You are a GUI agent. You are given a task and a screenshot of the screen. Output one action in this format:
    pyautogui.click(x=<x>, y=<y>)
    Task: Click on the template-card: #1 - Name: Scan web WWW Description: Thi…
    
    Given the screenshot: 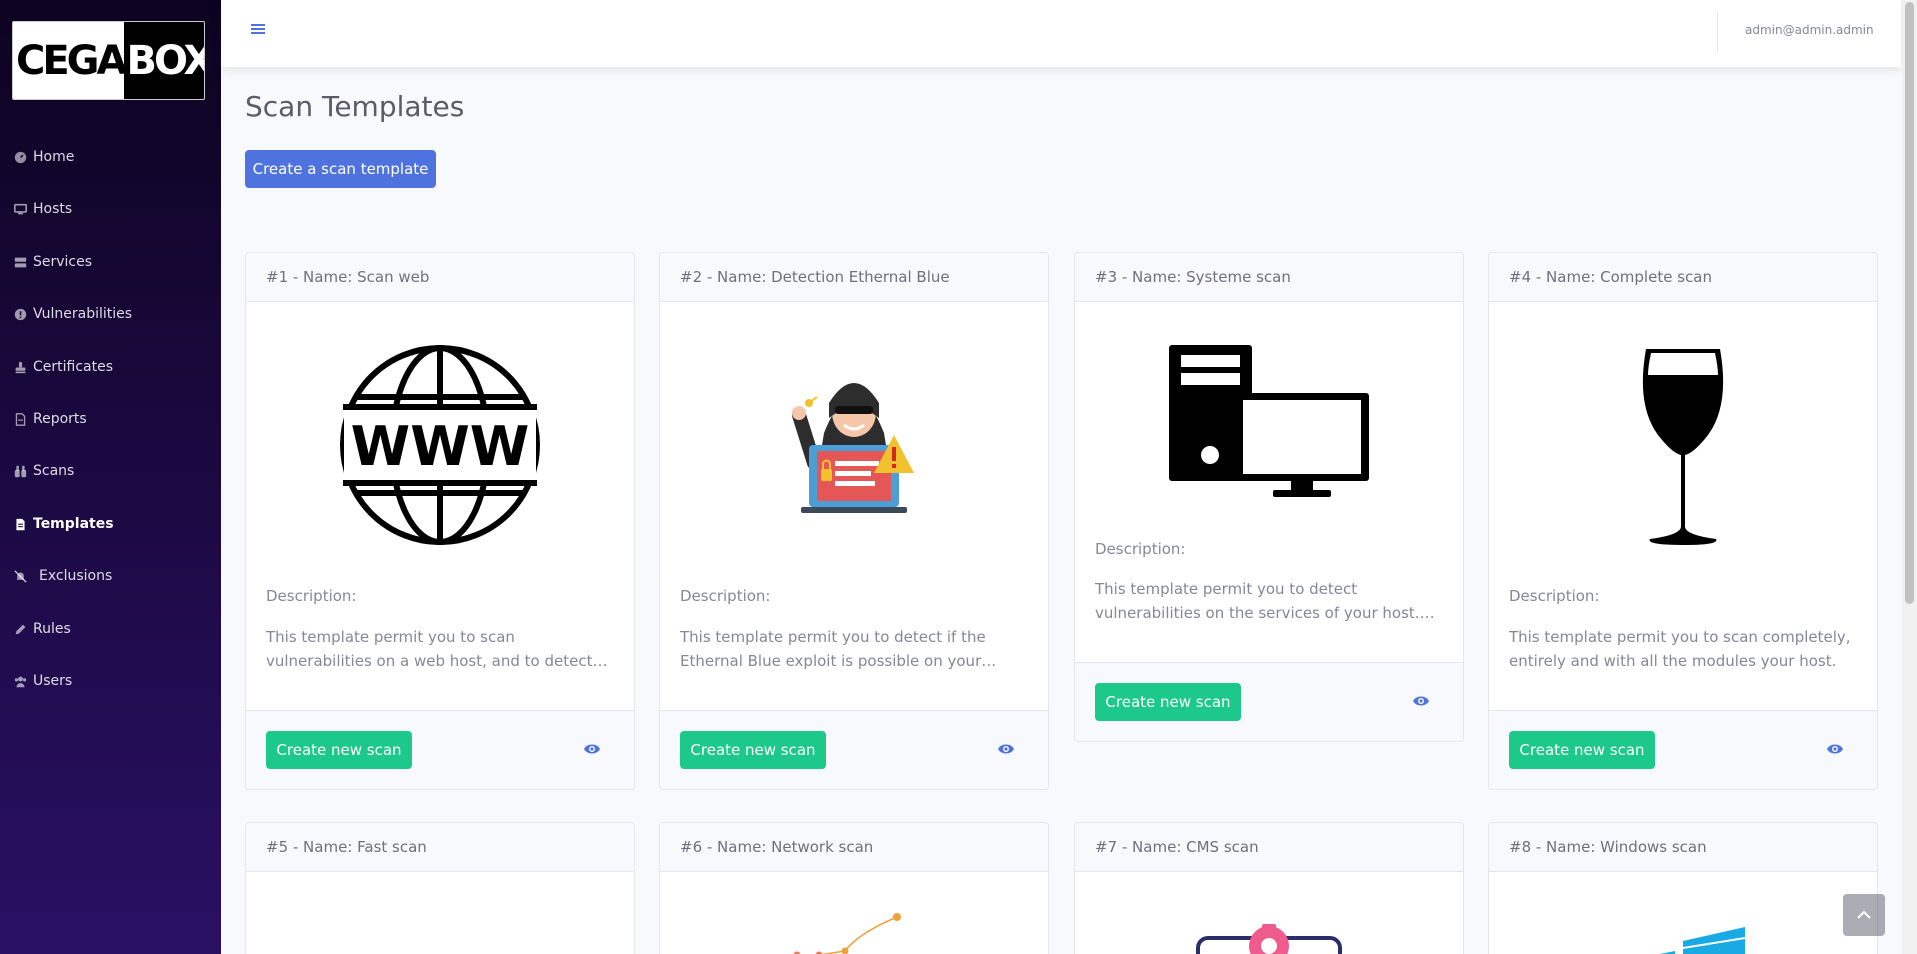 What is the action you would take?
    pyautogui.click(x=440, y=521)
    